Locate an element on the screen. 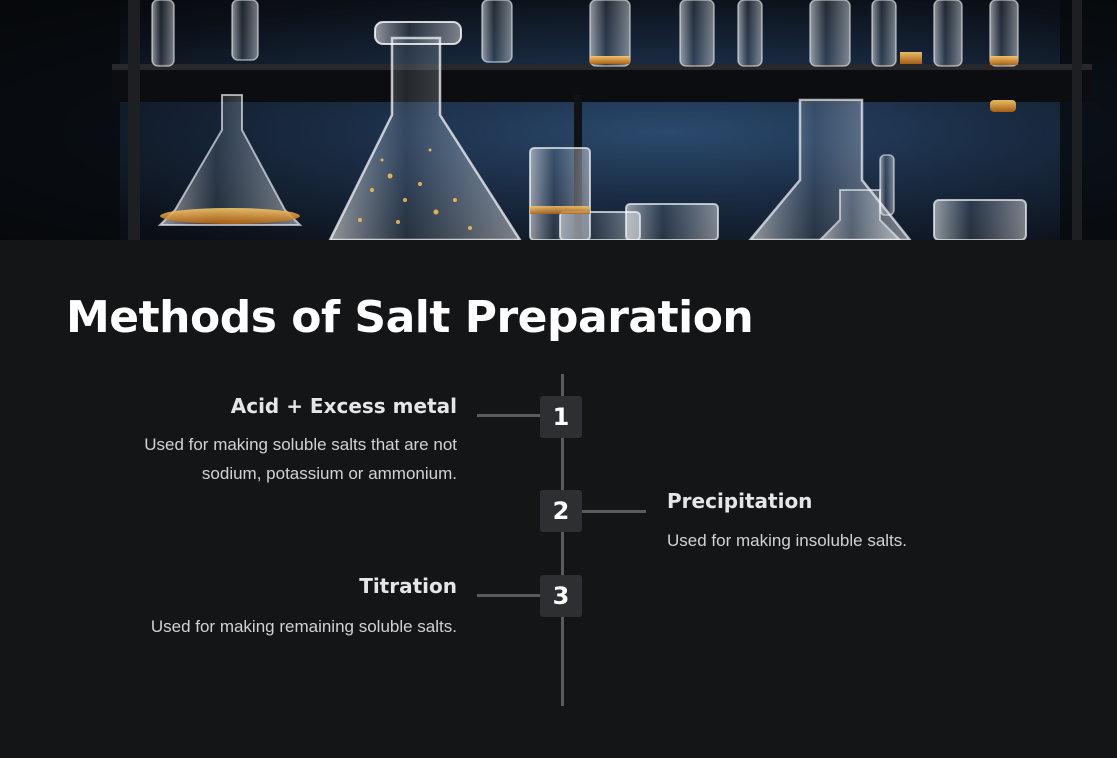  step-description: Used for making remaining soluble salts. is located at coordinates (303, 626).